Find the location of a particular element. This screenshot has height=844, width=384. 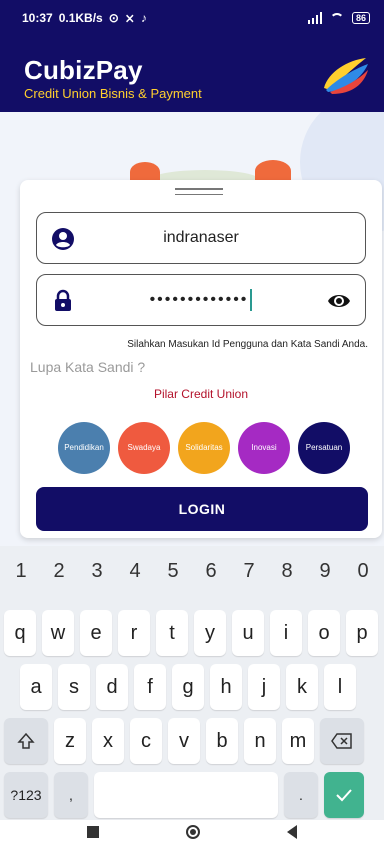

shift-icon is located at coordinates (26, 740).